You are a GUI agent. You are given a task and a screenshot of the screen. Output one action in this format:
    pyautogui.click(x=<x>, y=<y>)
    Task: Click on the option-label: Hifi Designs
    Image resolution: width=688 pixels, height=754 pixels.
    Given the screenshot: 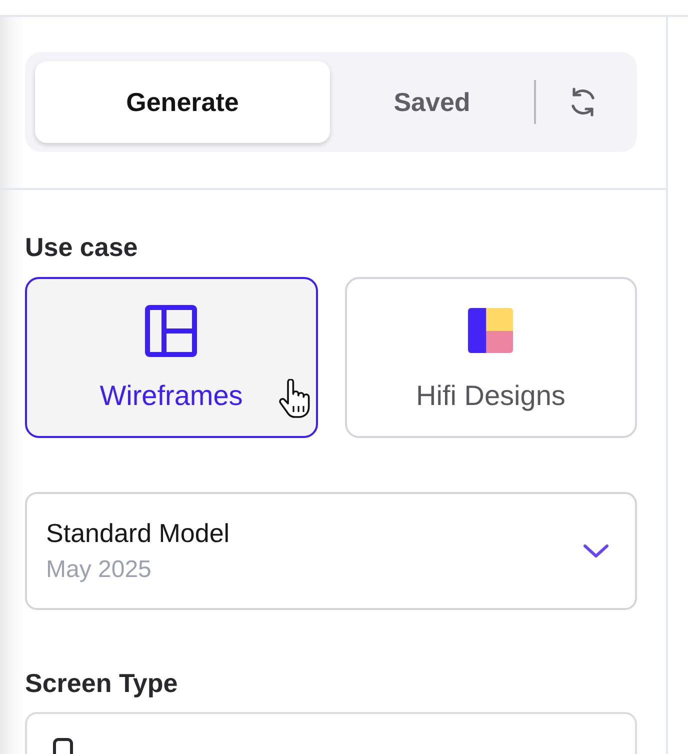 What is the action you would take?
    pyautogui.click(x=491, y=396)
    